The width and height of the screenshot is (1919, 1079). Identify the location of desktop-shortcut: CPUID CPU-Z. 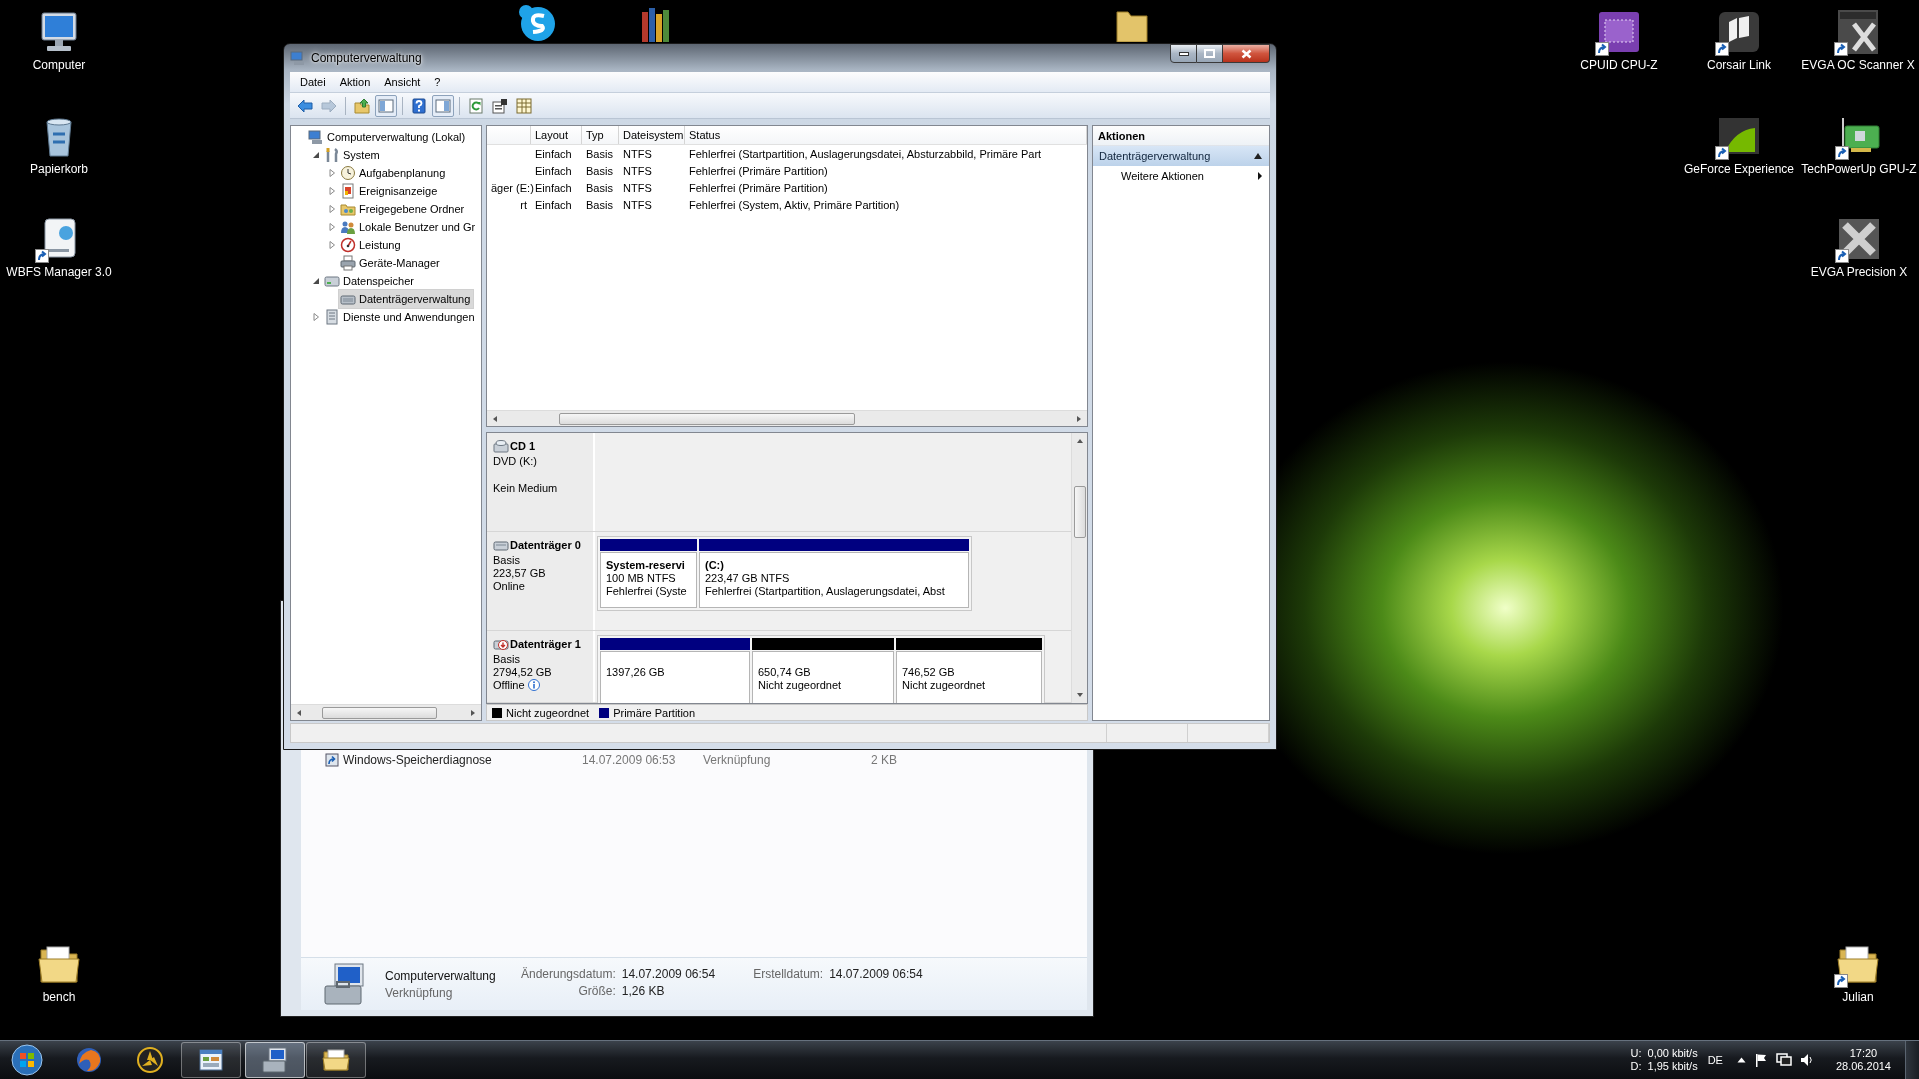
(1619, 40).